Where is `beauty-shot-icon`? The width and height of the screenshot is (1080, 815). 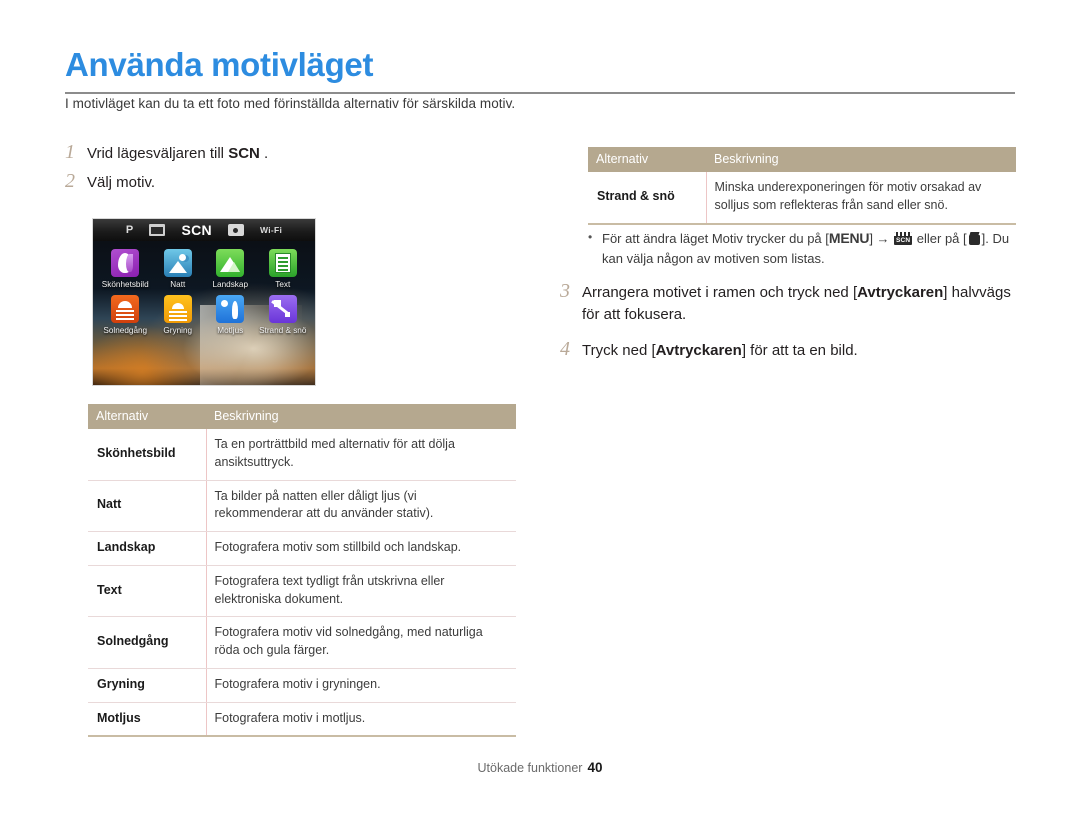 beauty-shot-icon is located at coordinates (125, 263).